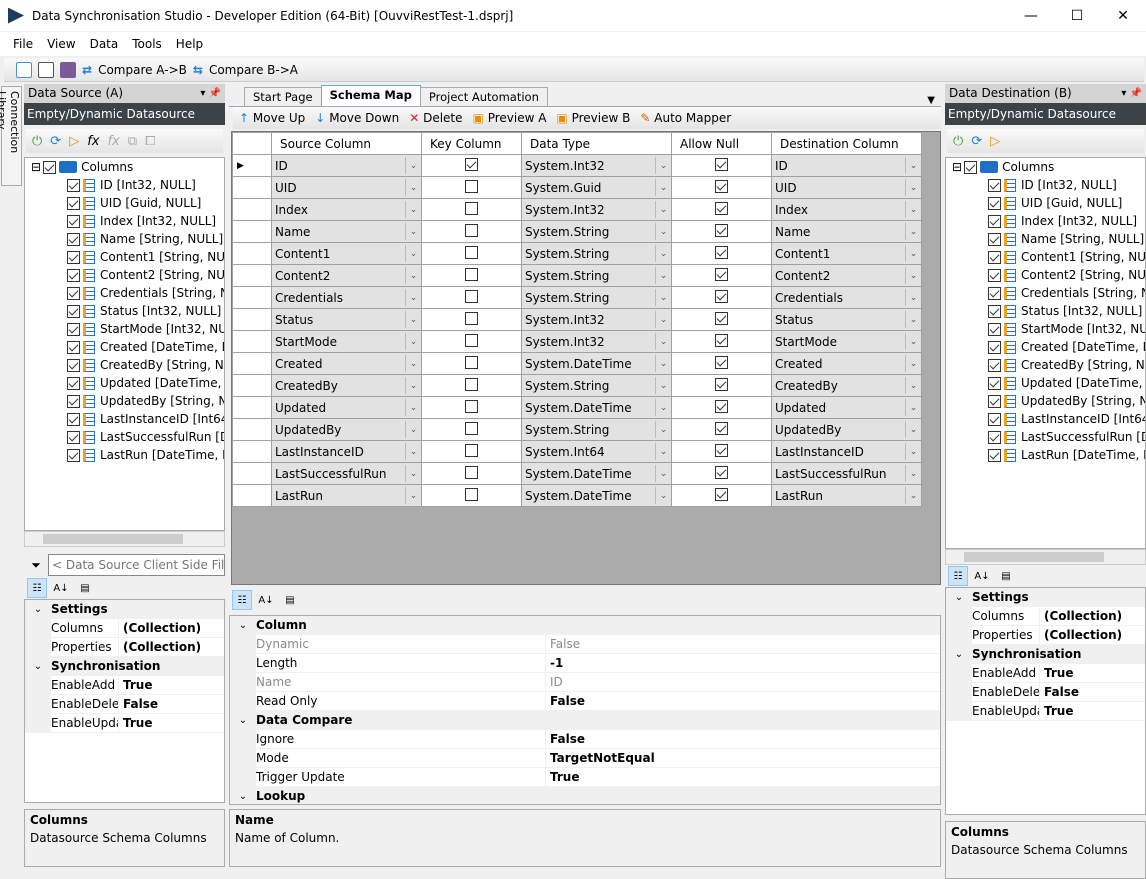 This screenshot has height=879, width=1146. What do you see at coordinates (596, 451) in the screenshot?
I see `data-type-combo: System.Int64 ⌄` at bounding box center [596, 451].